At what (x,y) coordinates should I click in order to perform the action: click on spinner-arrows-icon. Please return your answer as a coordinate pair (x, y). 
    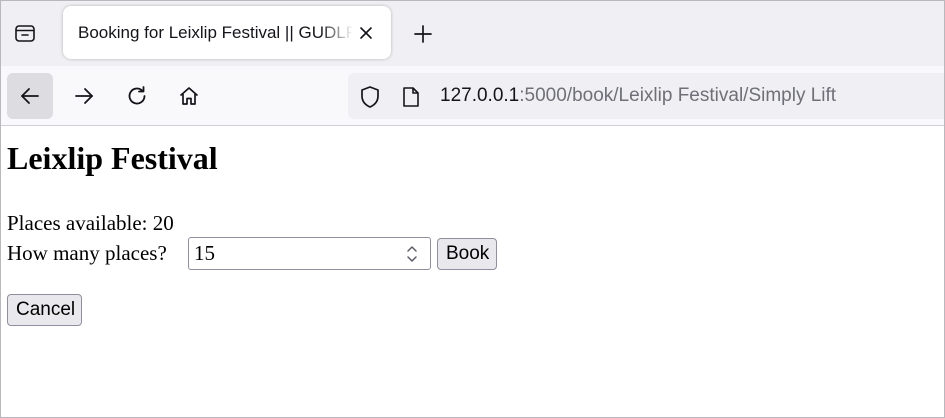
    Looking at the image, I should click on (412, 254).